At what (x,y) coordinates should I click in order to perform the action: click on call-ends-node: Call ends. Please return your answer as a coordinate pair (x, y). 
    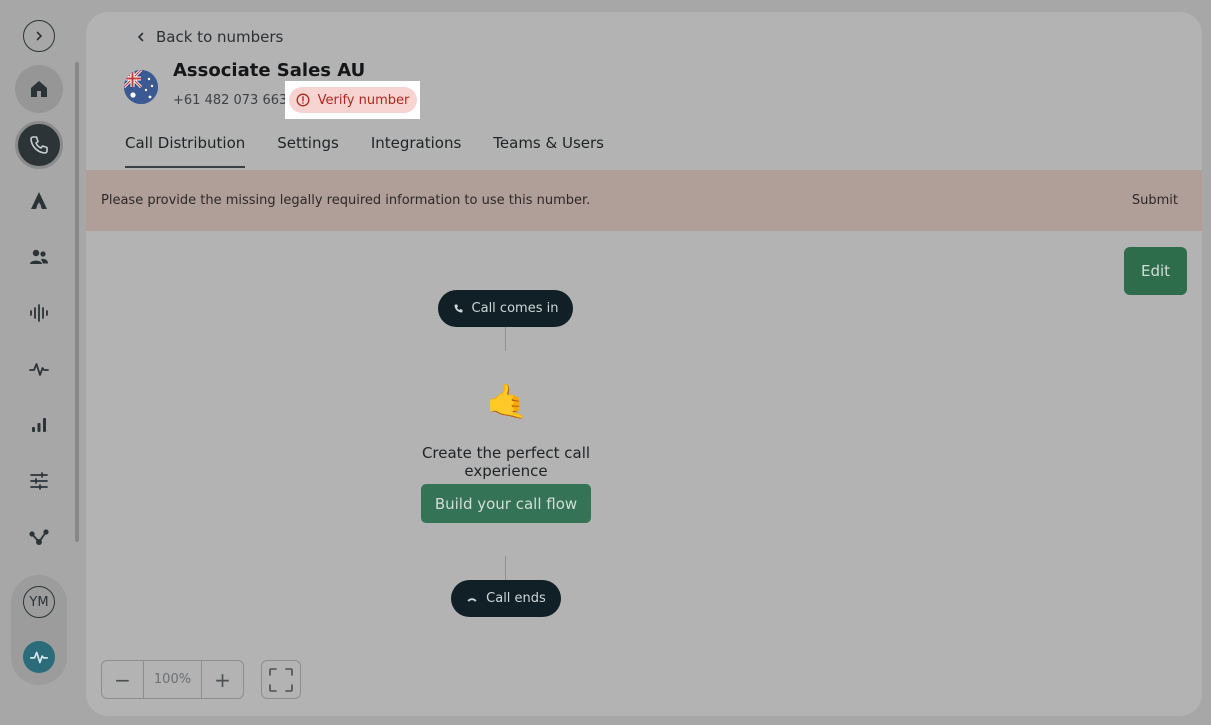
    Looking at the image, I should click on (506, 598).